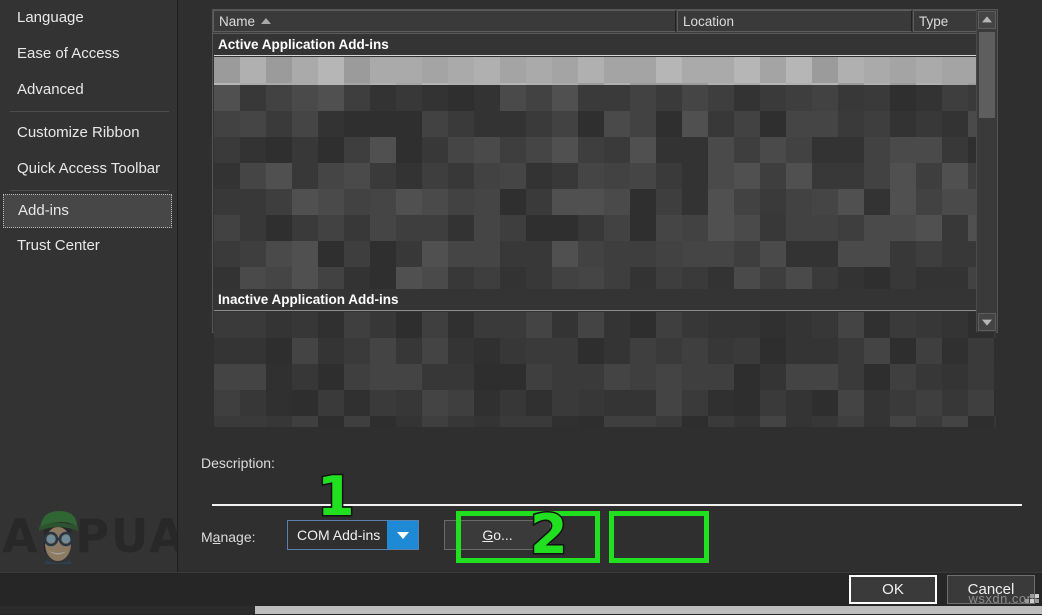 The height and width of the screenshot is (615, 1042). I want to click on group-header-label: Active Application Add-ins, so click(303, 44).